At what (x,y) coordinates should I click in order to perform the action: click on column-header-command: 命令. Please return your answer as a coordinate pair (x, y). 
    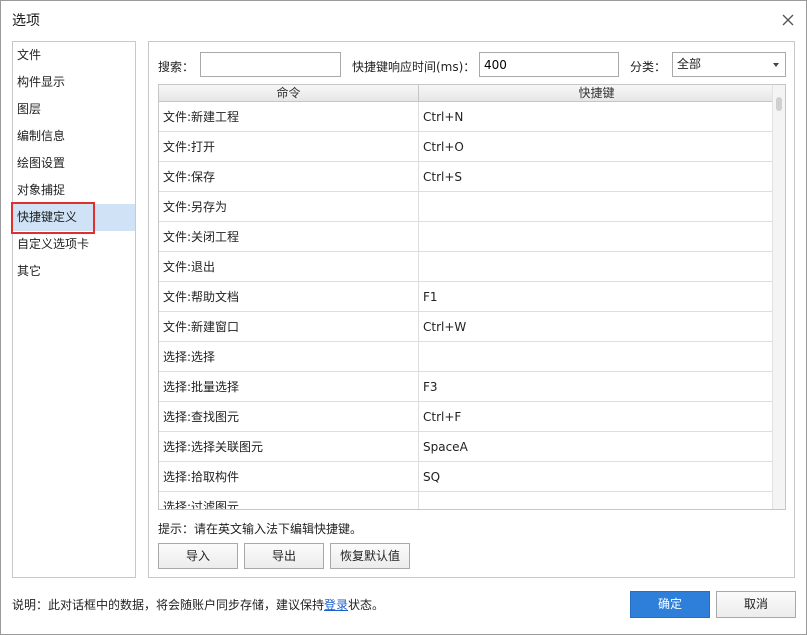
    Looking at the image, I should click on (289, 93).